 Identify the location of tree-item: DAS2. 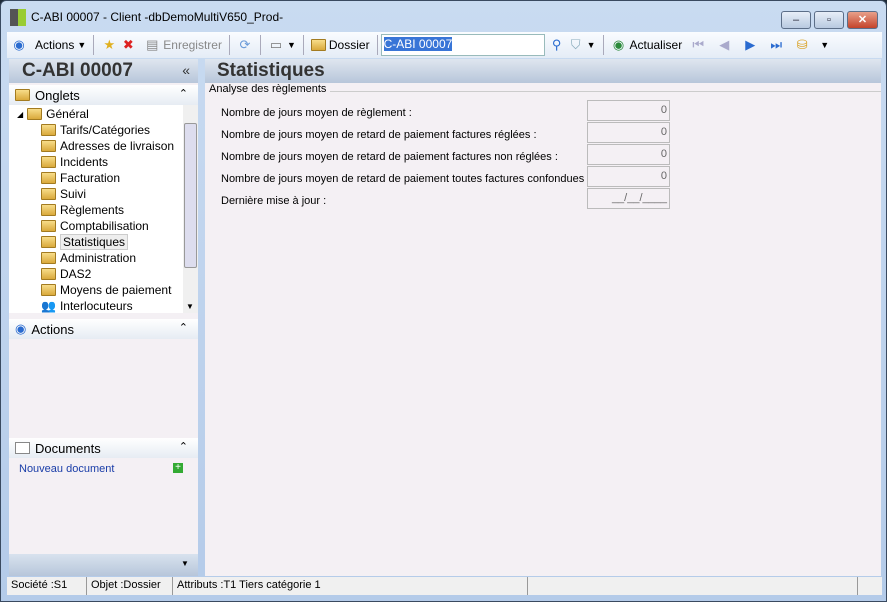
(66, 274).